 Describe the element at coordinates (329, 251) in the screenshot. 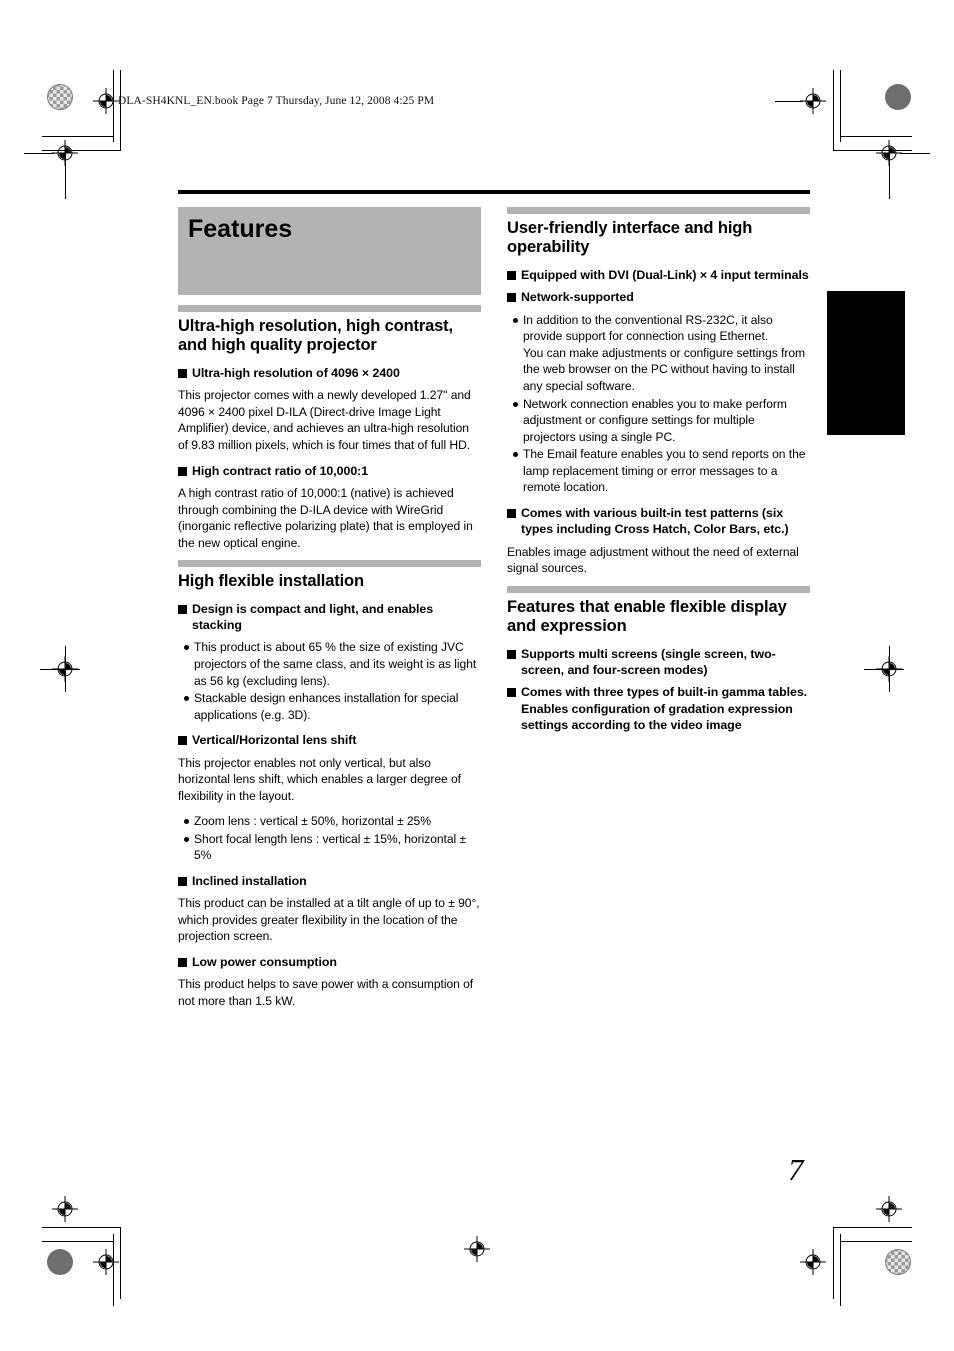

I see `document-title-block: Features` at that location.